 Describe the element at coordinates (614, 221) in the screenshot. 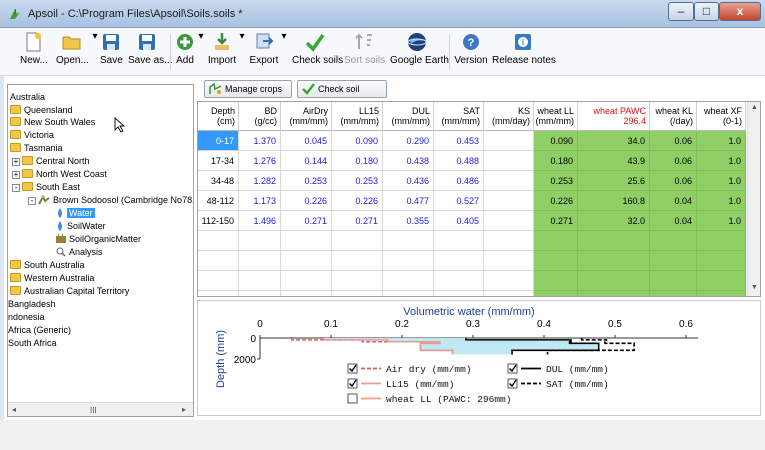

I see `grid-cell-wheat-pawc: 32.0` at that location.